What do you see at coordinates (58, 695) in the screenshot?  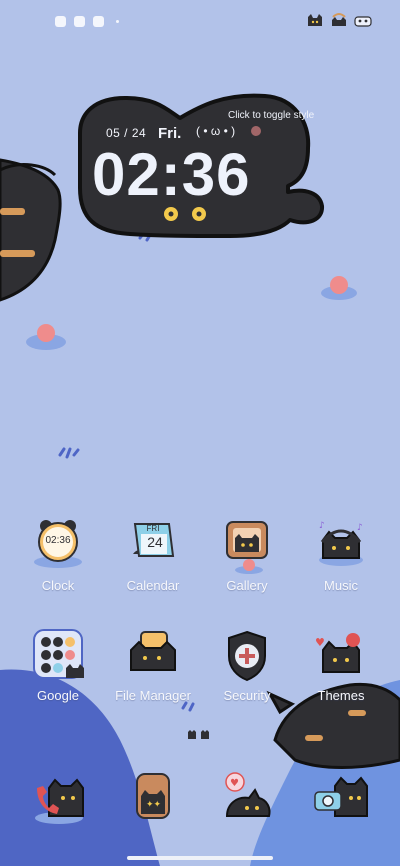 I see `app-label-google: Google` at bounding box center [58, 695].